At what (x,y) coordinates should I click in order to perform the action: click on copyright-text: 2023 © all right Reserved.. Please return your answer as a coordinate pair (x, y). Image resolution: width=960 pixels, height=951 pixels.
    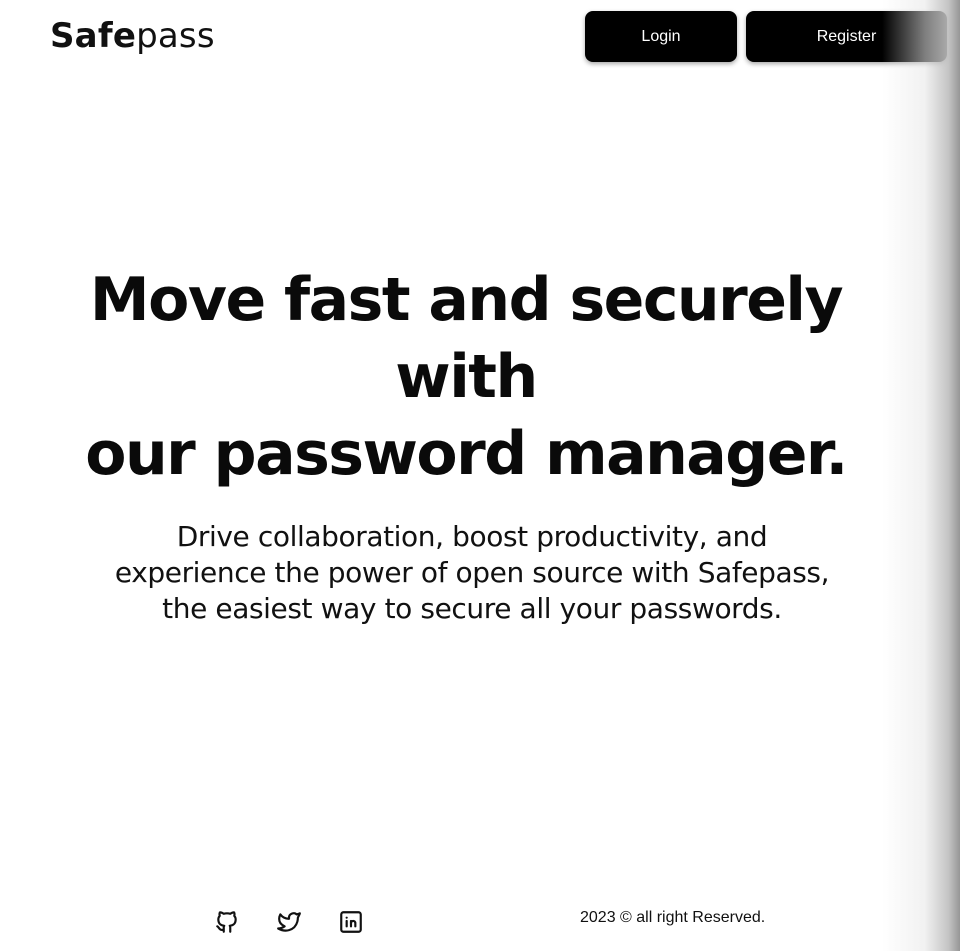
    Looking at the image, I should click on (673, 917).